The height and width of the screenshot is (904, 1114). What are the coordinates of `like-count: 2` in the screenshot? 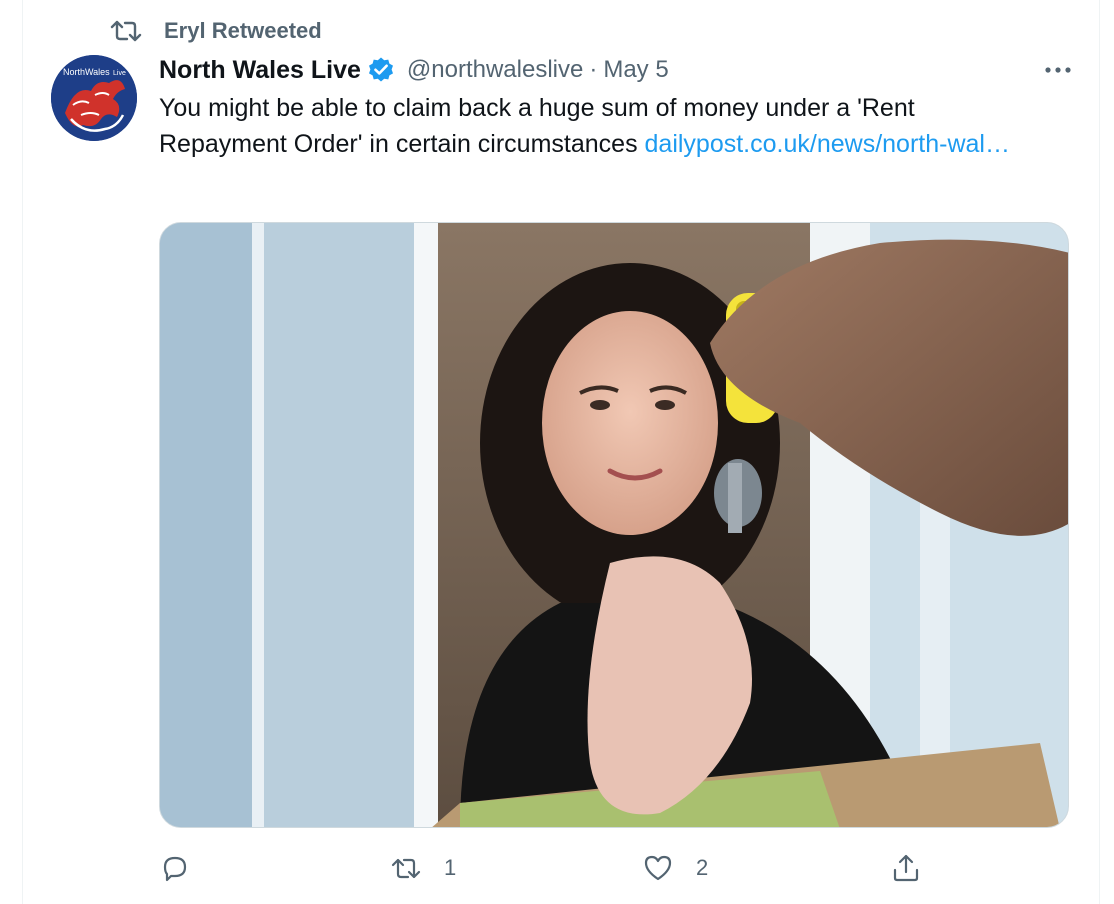 It's located at (702, 867).